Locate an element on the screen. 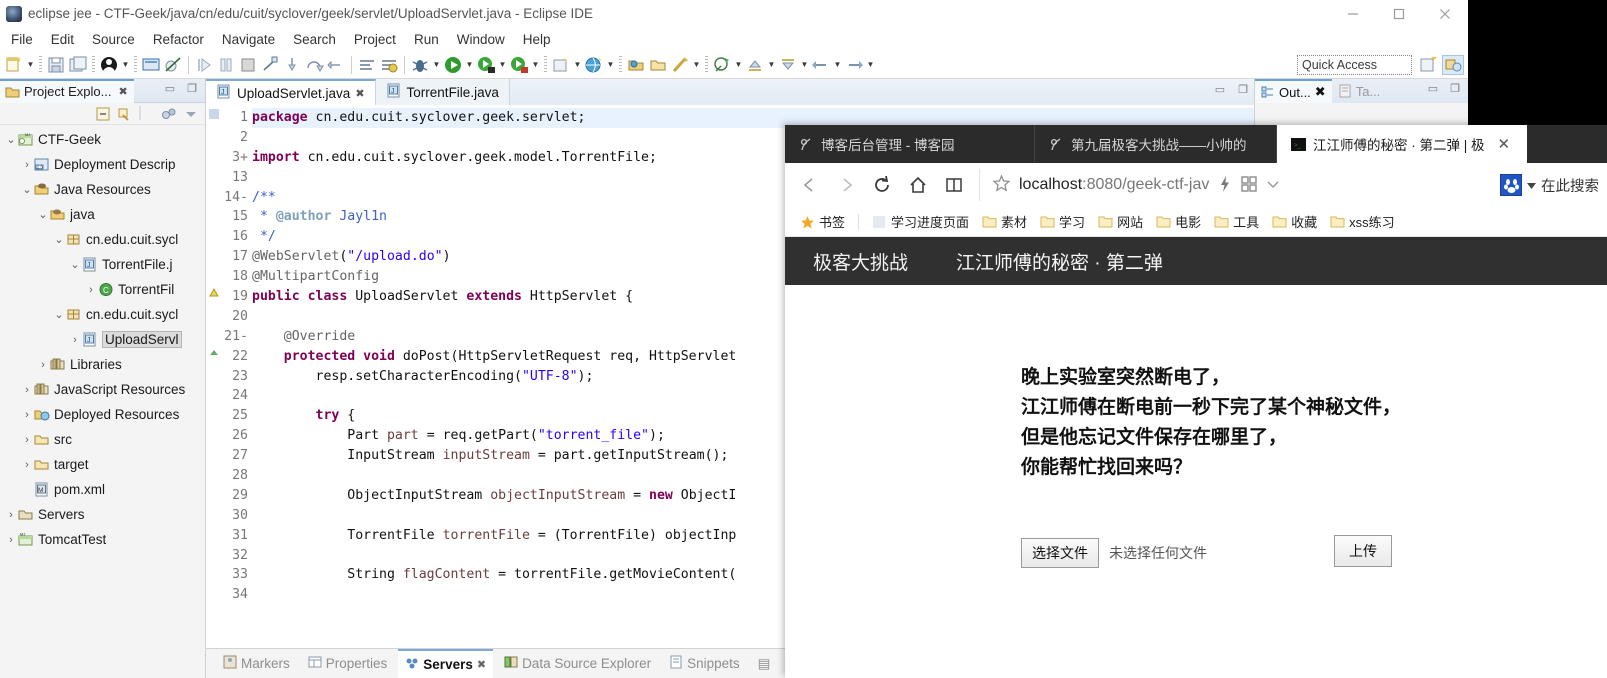 This screenshot has height=678, width=1607. step-over-icon is located at coordinates (314, 65).